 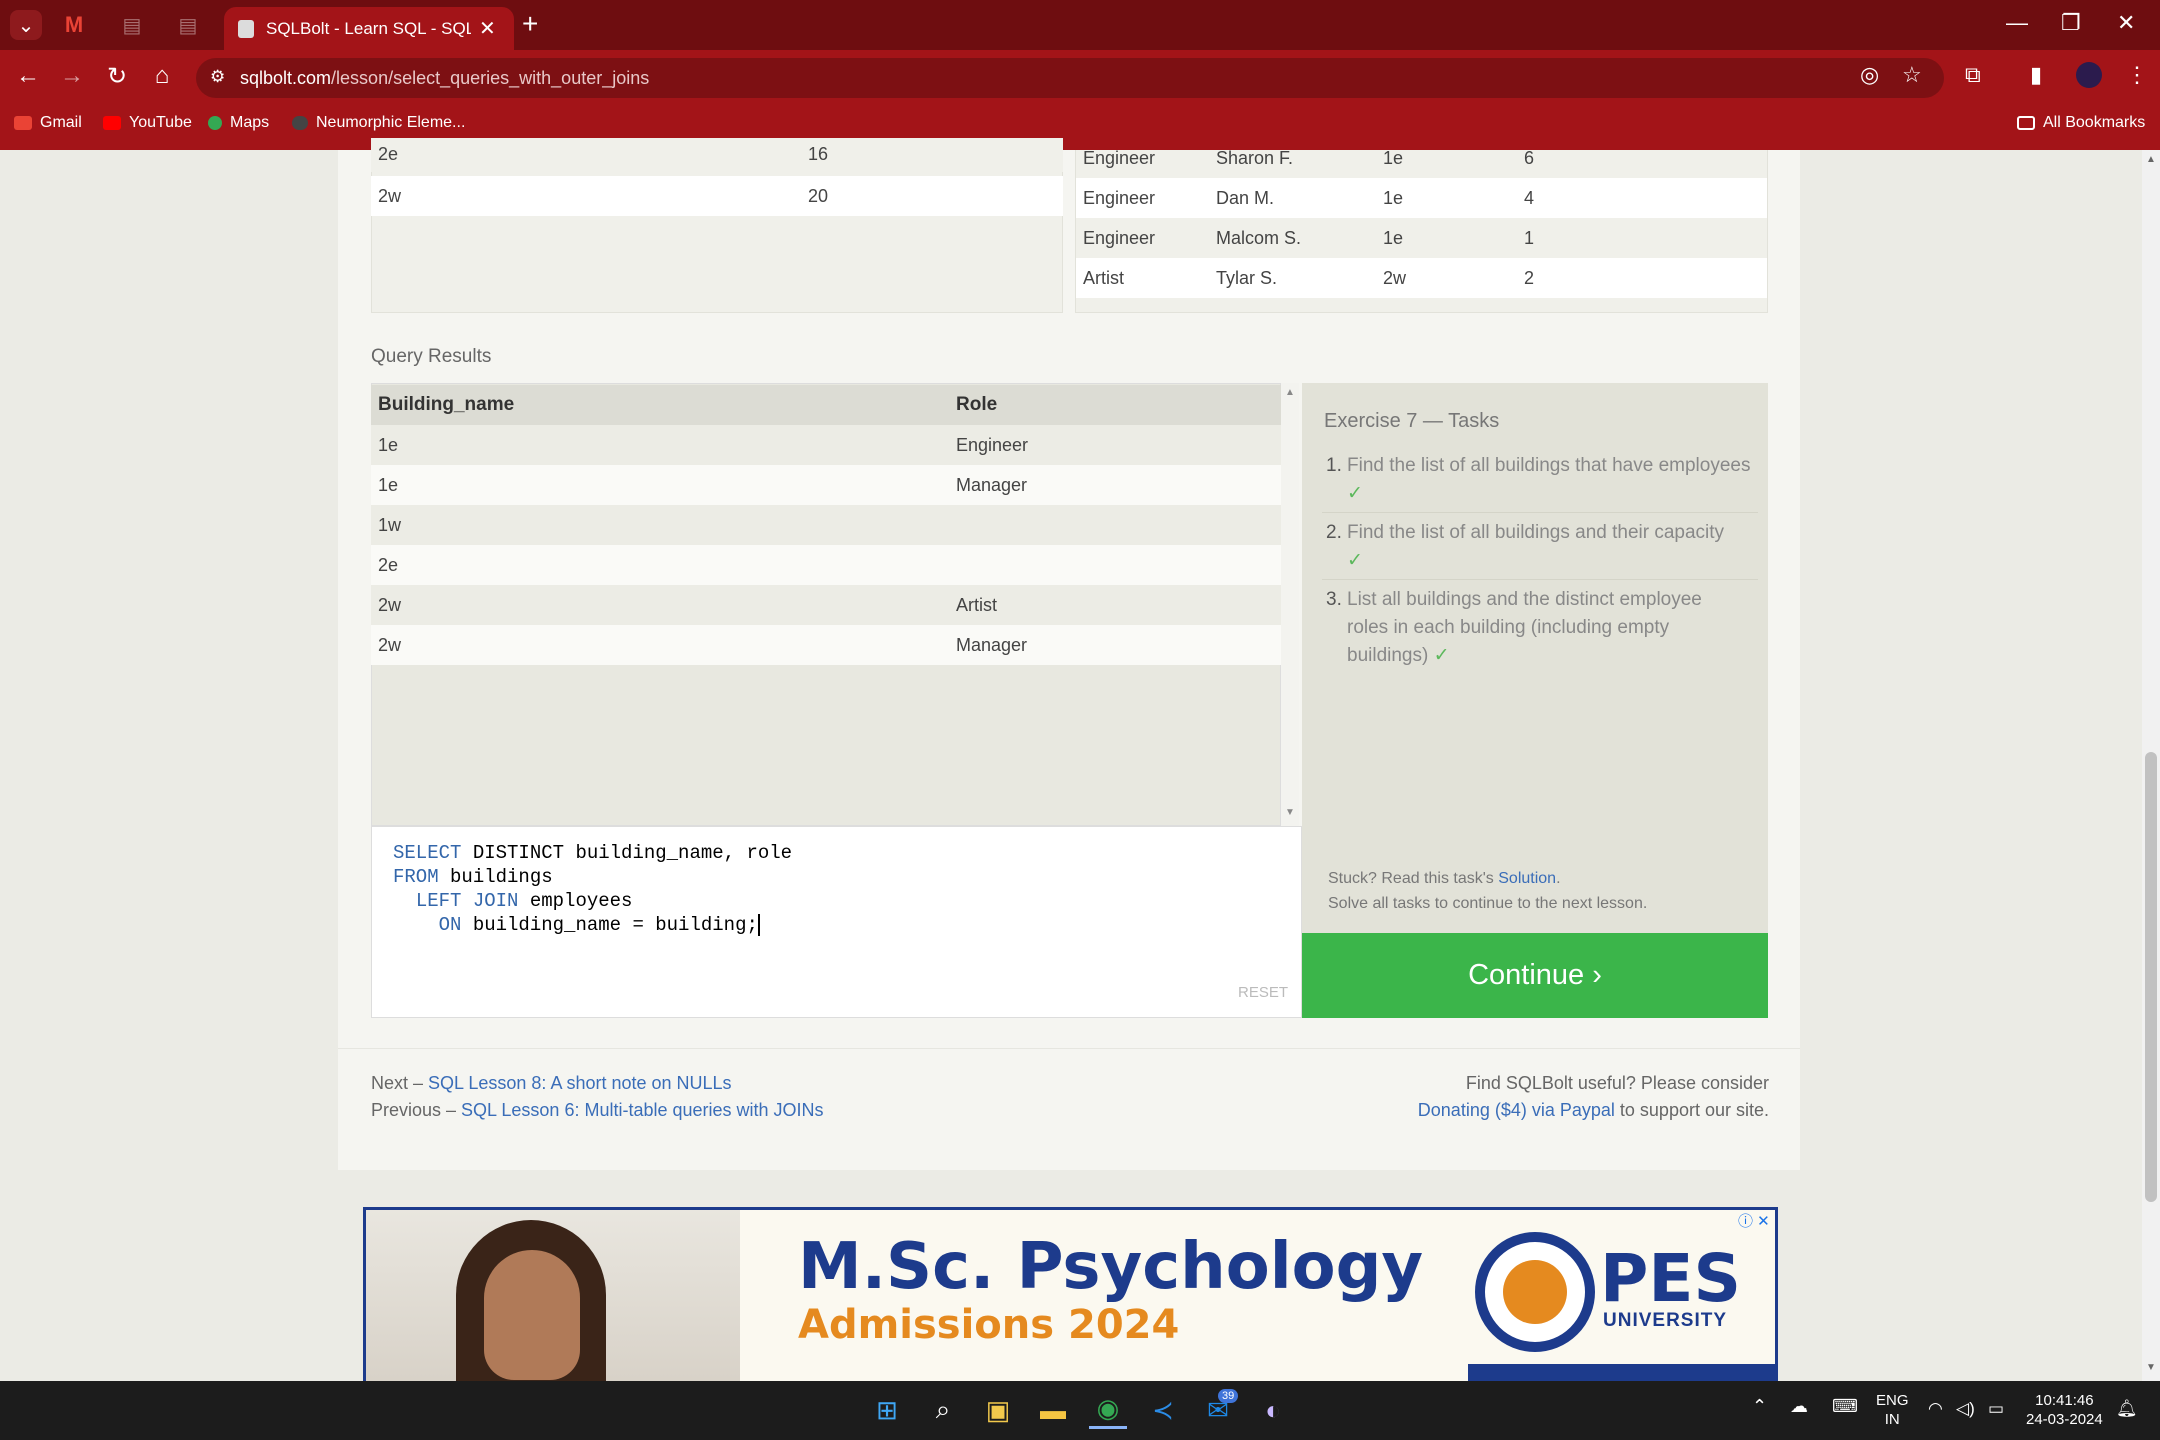 What do you see at coordinates (2089, 75) in the screenshot?
I see `avatar` at bounding box center [2089, 75].